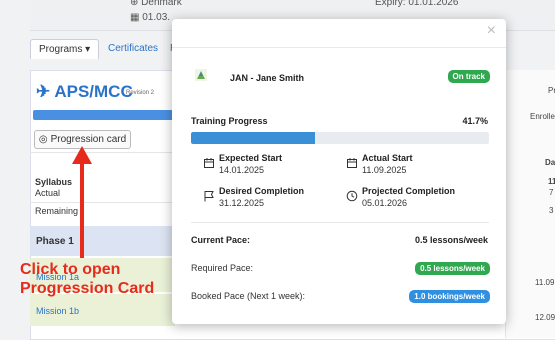 This screenshot has height=340, width=555. Describe the element at coordinates (387, 158) in the screenshot. I see `actual-start-label: Actual Start` at that location.